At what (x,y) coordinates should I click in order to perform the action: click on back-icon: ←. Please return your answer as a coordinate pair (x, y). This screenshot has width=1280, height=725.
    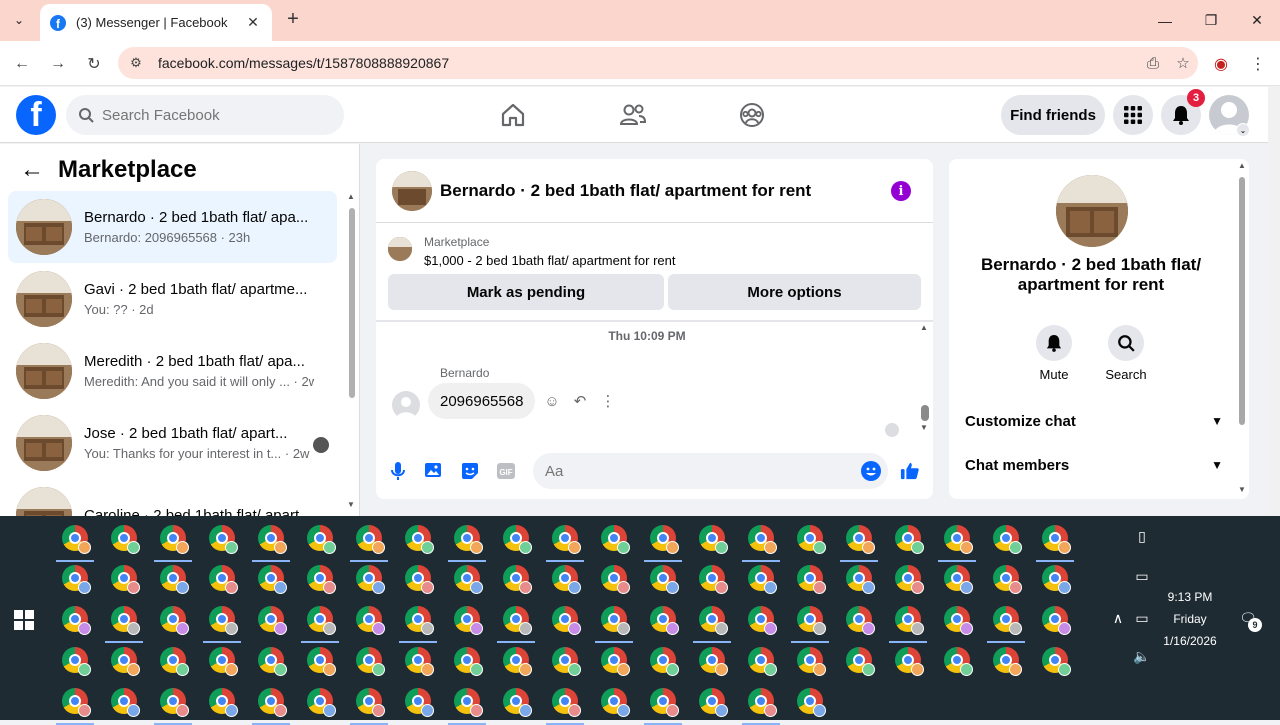
    Looking at the image, I should click on (22, 64).